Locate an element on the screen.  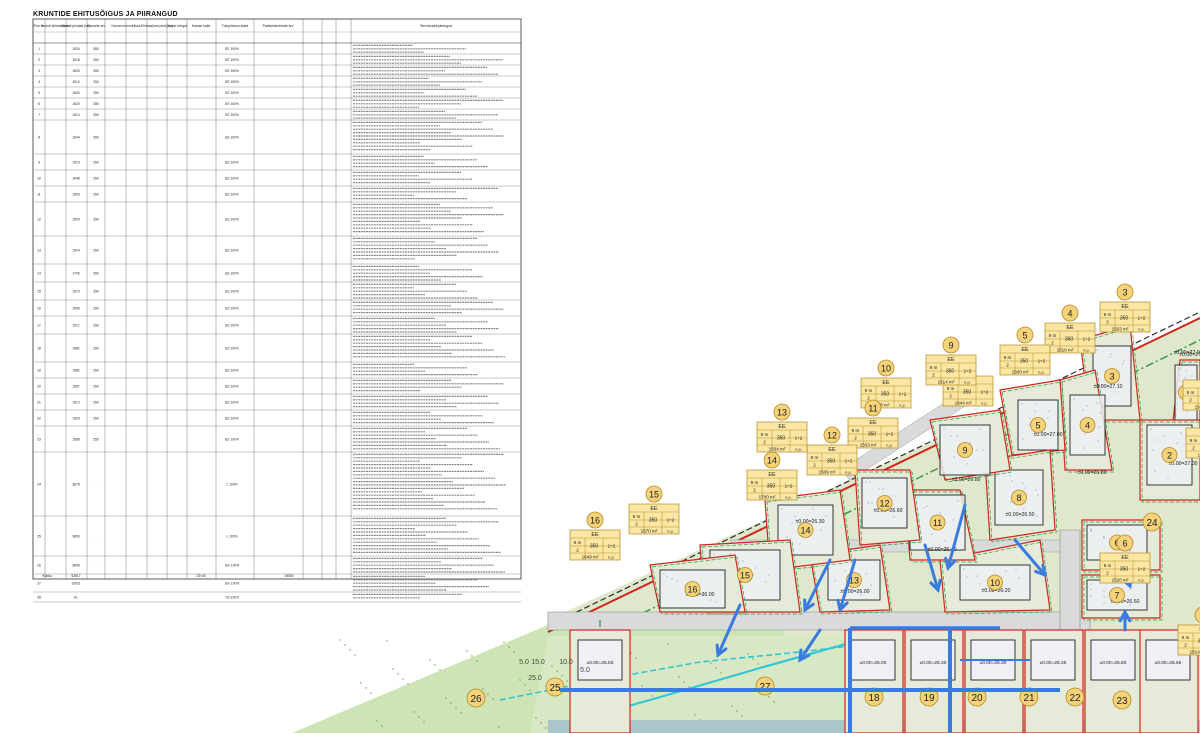
zone-number-18: 18 is located at coordinates (874, 698).